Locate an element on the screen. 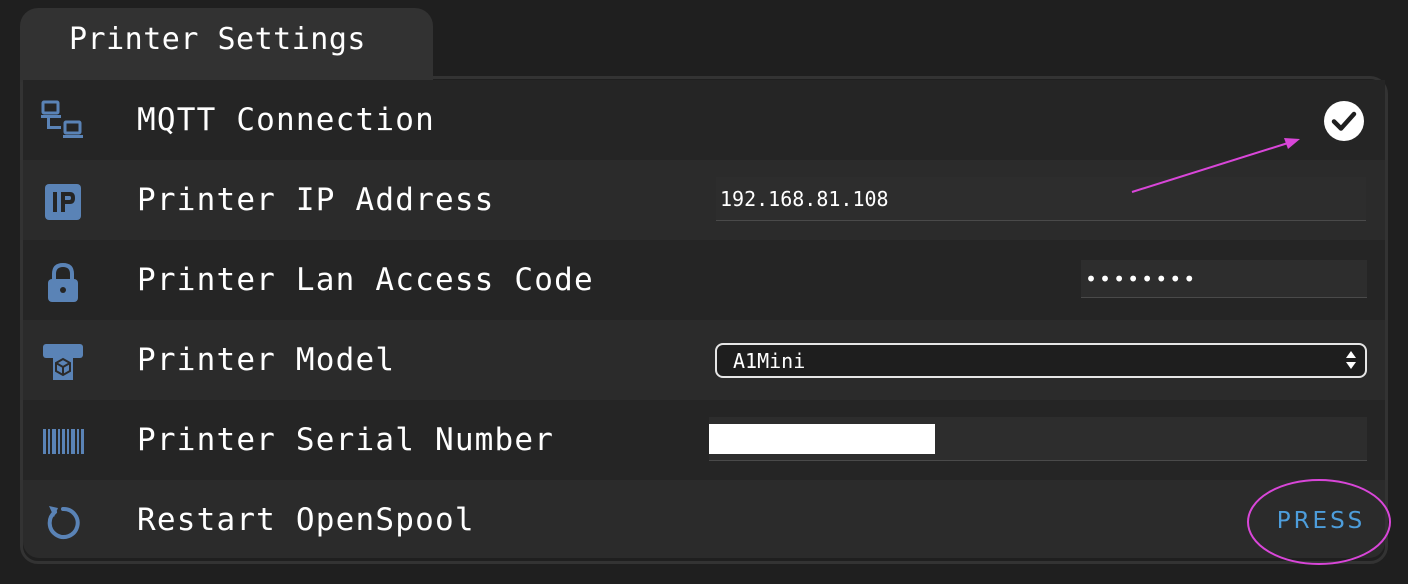 The image size is (1408, 584). row-label: Printer IP Address is located at coordinates (316, 200).